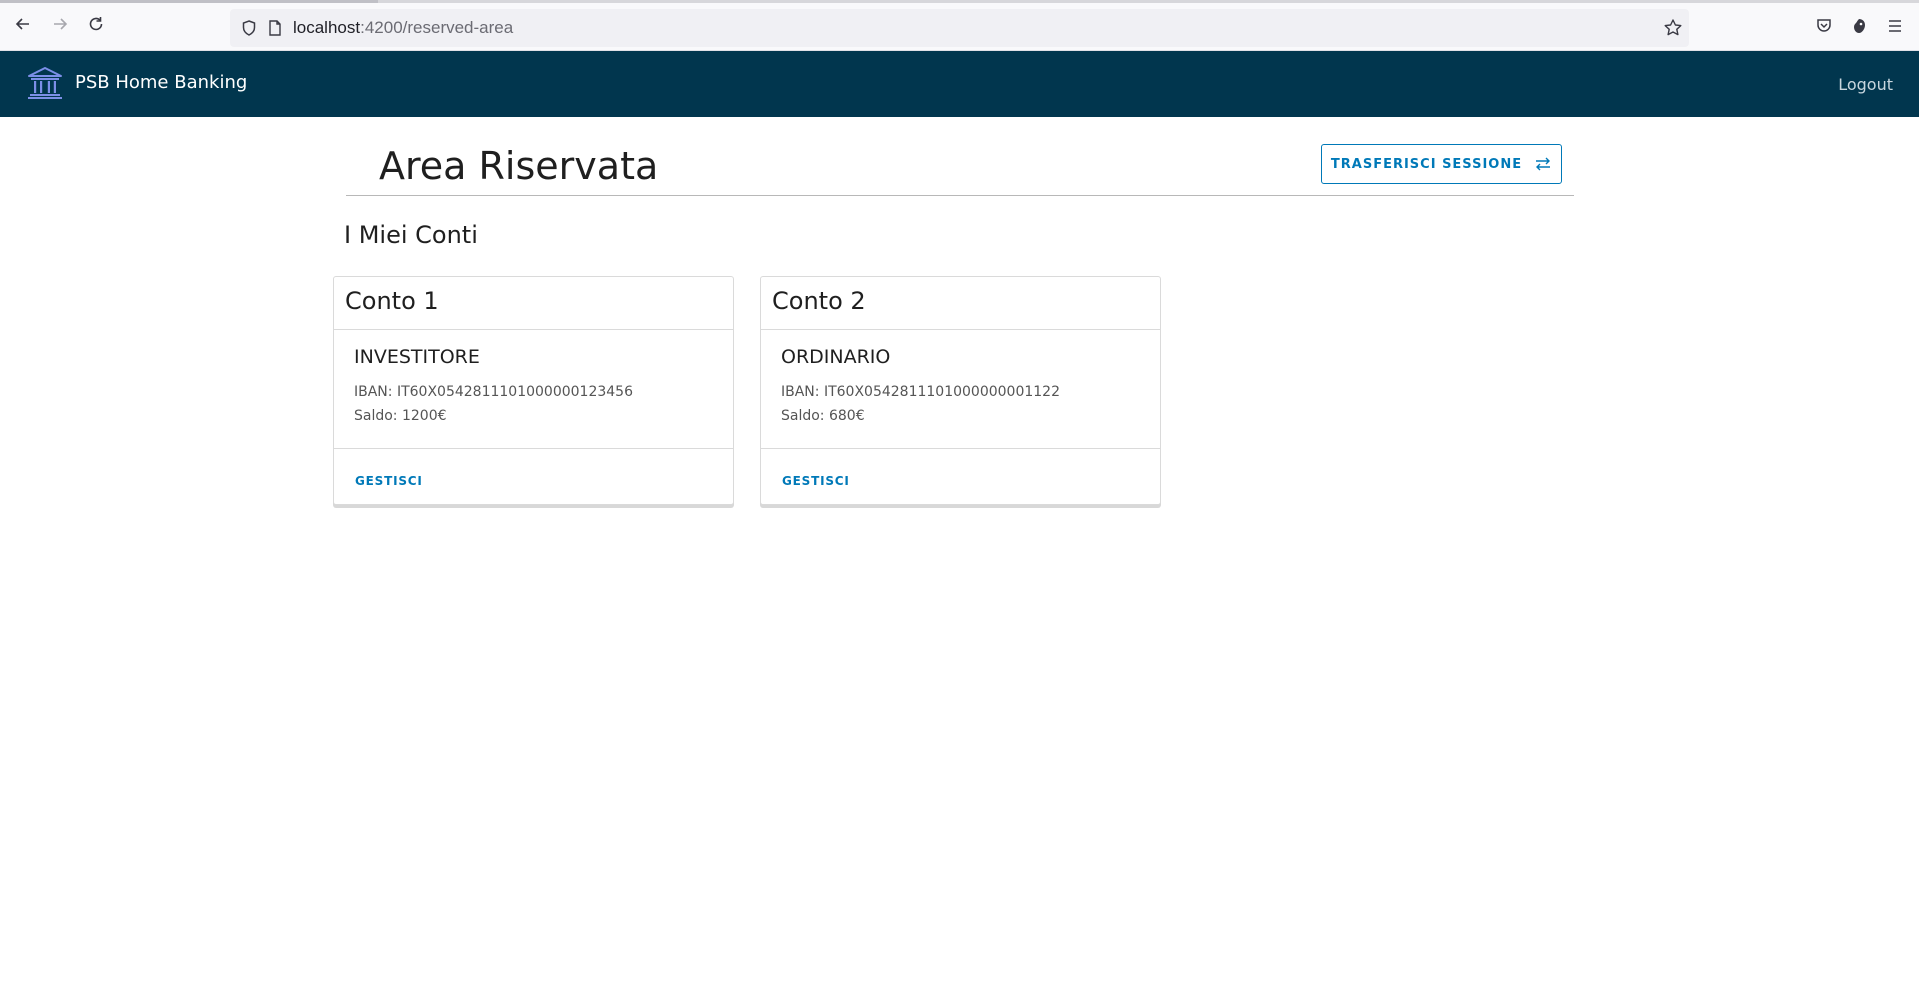 The height and width of the screenshot is (1005, 1919). Describe the element at coordinates (60, 24) in the screenshot. I see `forward-icon` at that location.